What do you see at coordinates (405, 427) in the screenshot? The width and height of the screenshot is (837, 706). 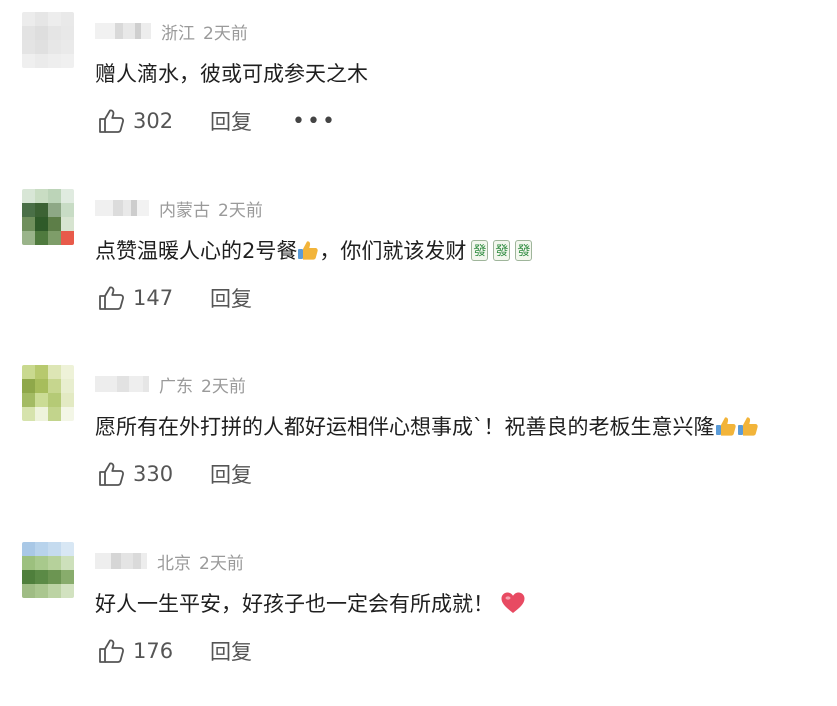 I see `comment-text-body: 愿所有在外打拼的人都好运相伴心想事成`！祝善良的老板生意兴隆` at bounding box center [405, 427].